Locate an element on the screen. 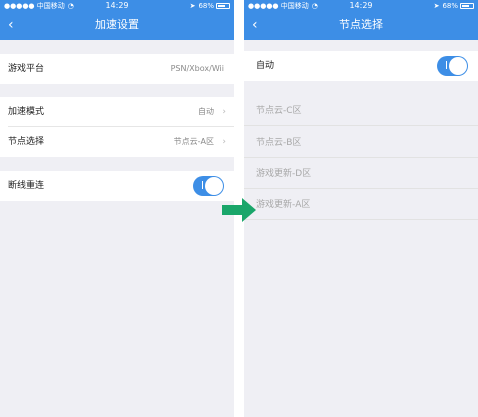  right-arrow-icon is located at coordinates (239, 210).